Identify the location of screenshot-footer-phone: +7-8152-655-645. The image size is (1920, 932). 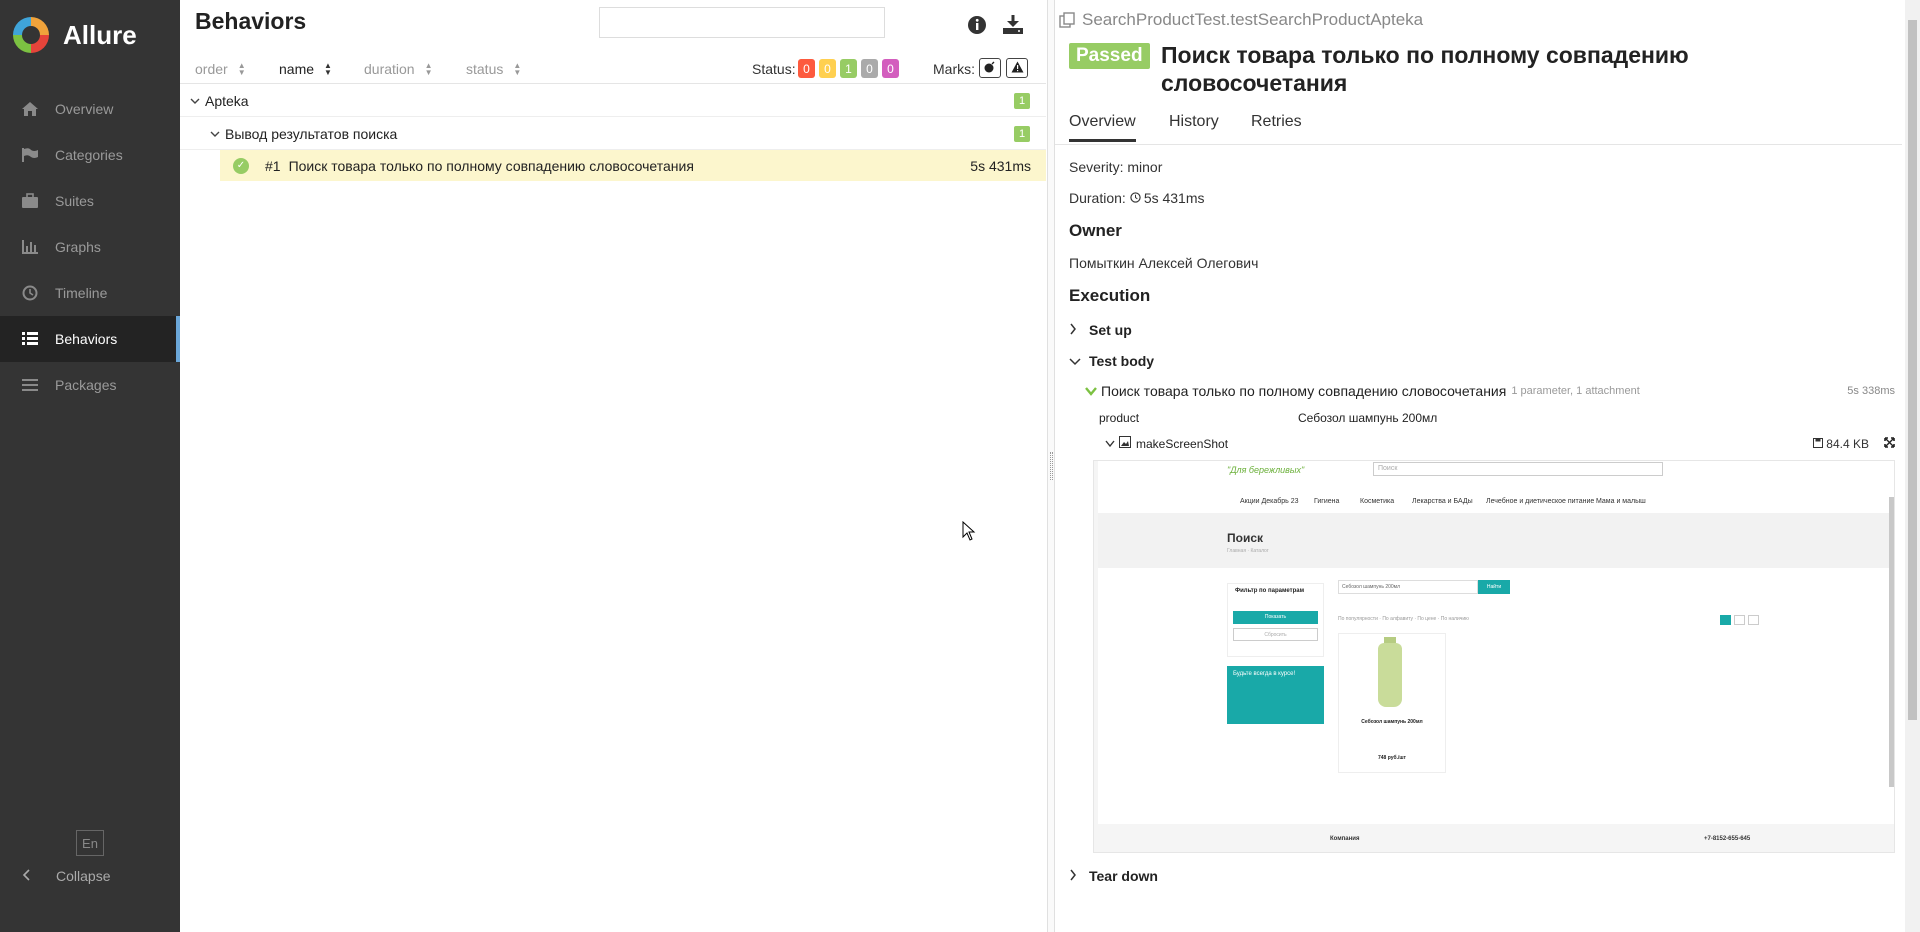
(1727, 839).